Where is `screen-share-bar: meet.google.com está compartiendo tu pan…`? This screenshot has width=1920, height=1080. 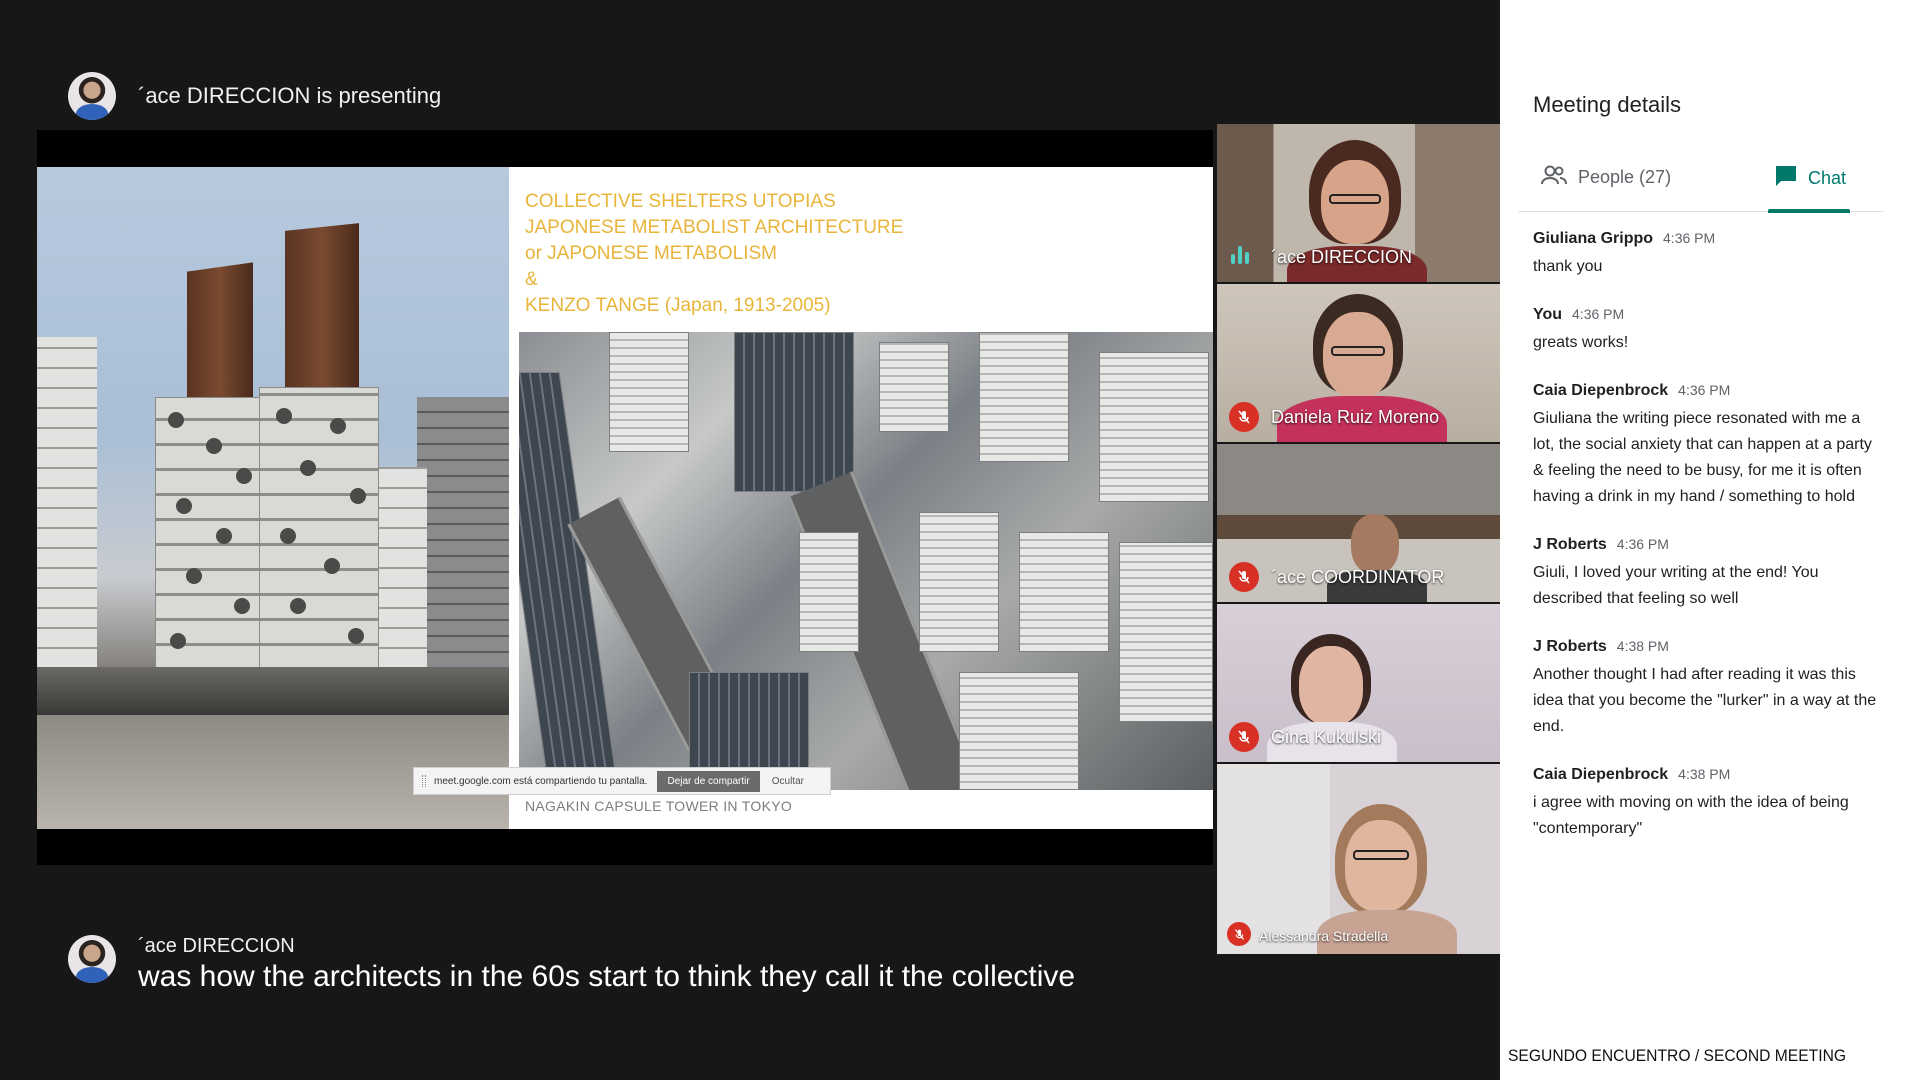 screen-share-bar: meet.google.com está compartiendo tu pan… is located at coordinates (622, 781).